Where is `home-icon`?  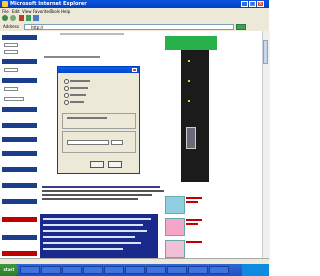
home-icon is located at coordinates (36, 18).